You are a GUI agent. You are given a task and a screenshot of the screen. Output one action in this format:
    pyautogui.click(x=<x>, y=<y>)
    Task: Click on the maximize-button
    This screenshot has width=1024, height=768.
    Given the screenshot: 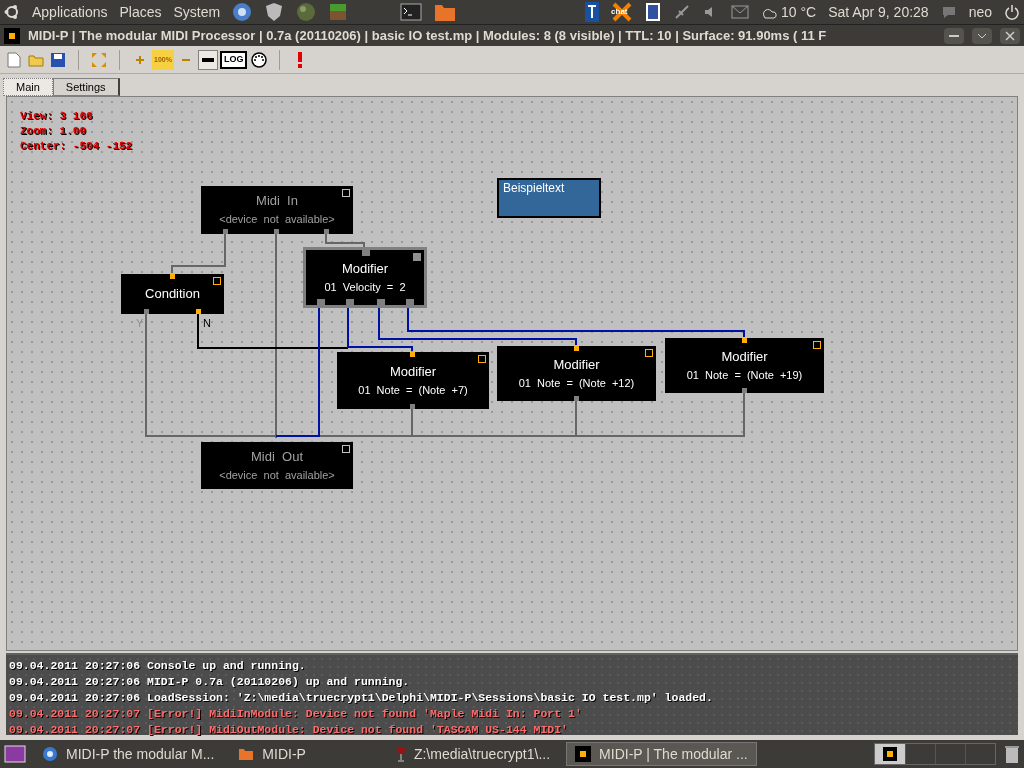 What is the action you would take?
    pyautogui.click(x=982, y=35)
    